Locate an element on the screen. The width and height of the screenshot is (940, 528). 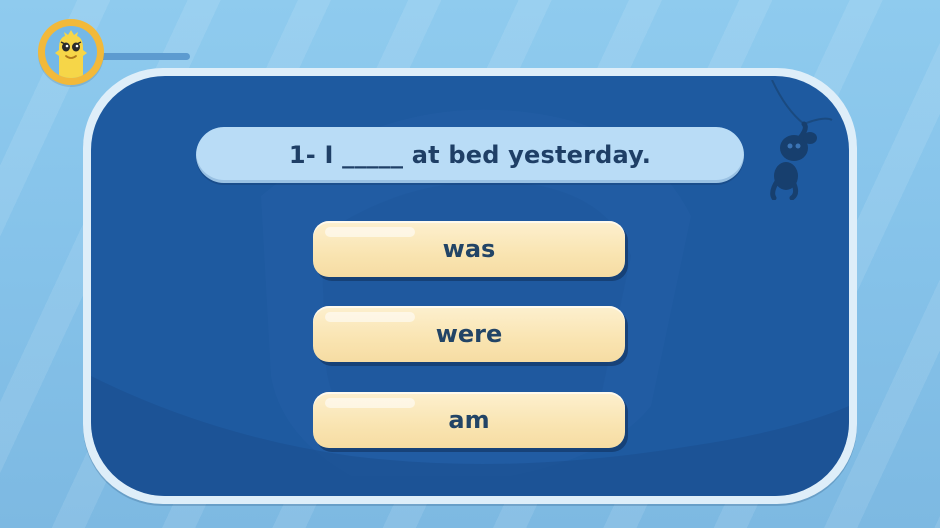
question-banner: 1- I _____ at bed yesterday. is located at coordinates (470, 155).